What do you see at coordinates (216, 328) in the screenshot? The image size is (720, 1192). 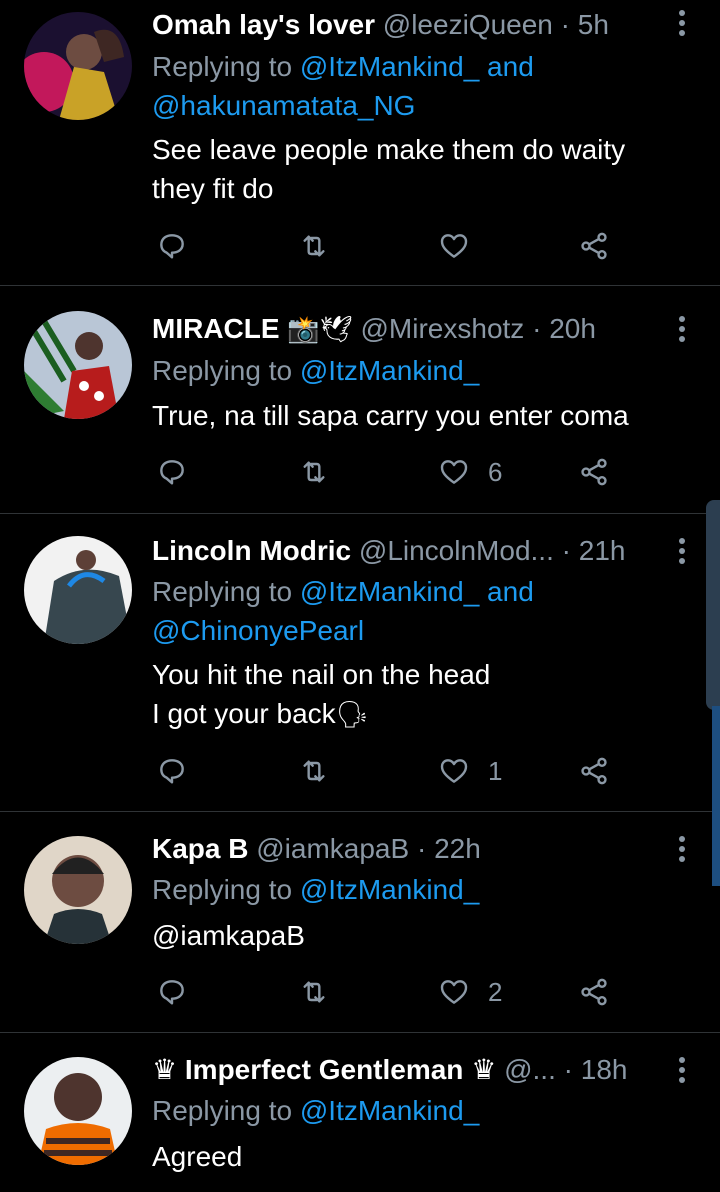 I see `display-name: MIRACLE` at bounding box center [216, 328].